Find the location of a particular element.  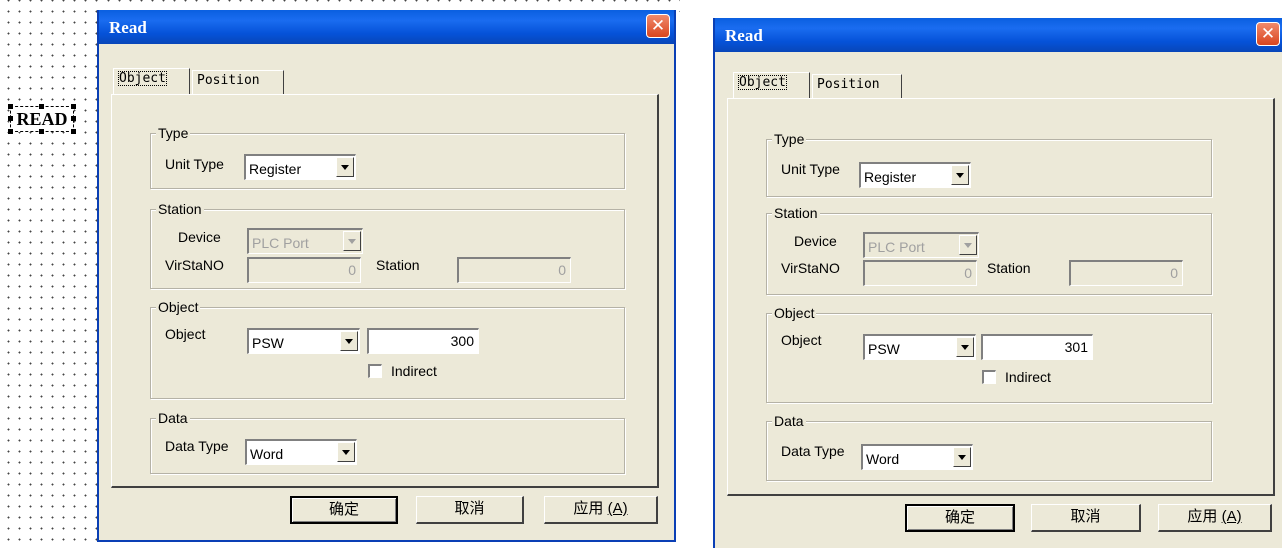

station-field: 0 is located at coordinates (514, 270).